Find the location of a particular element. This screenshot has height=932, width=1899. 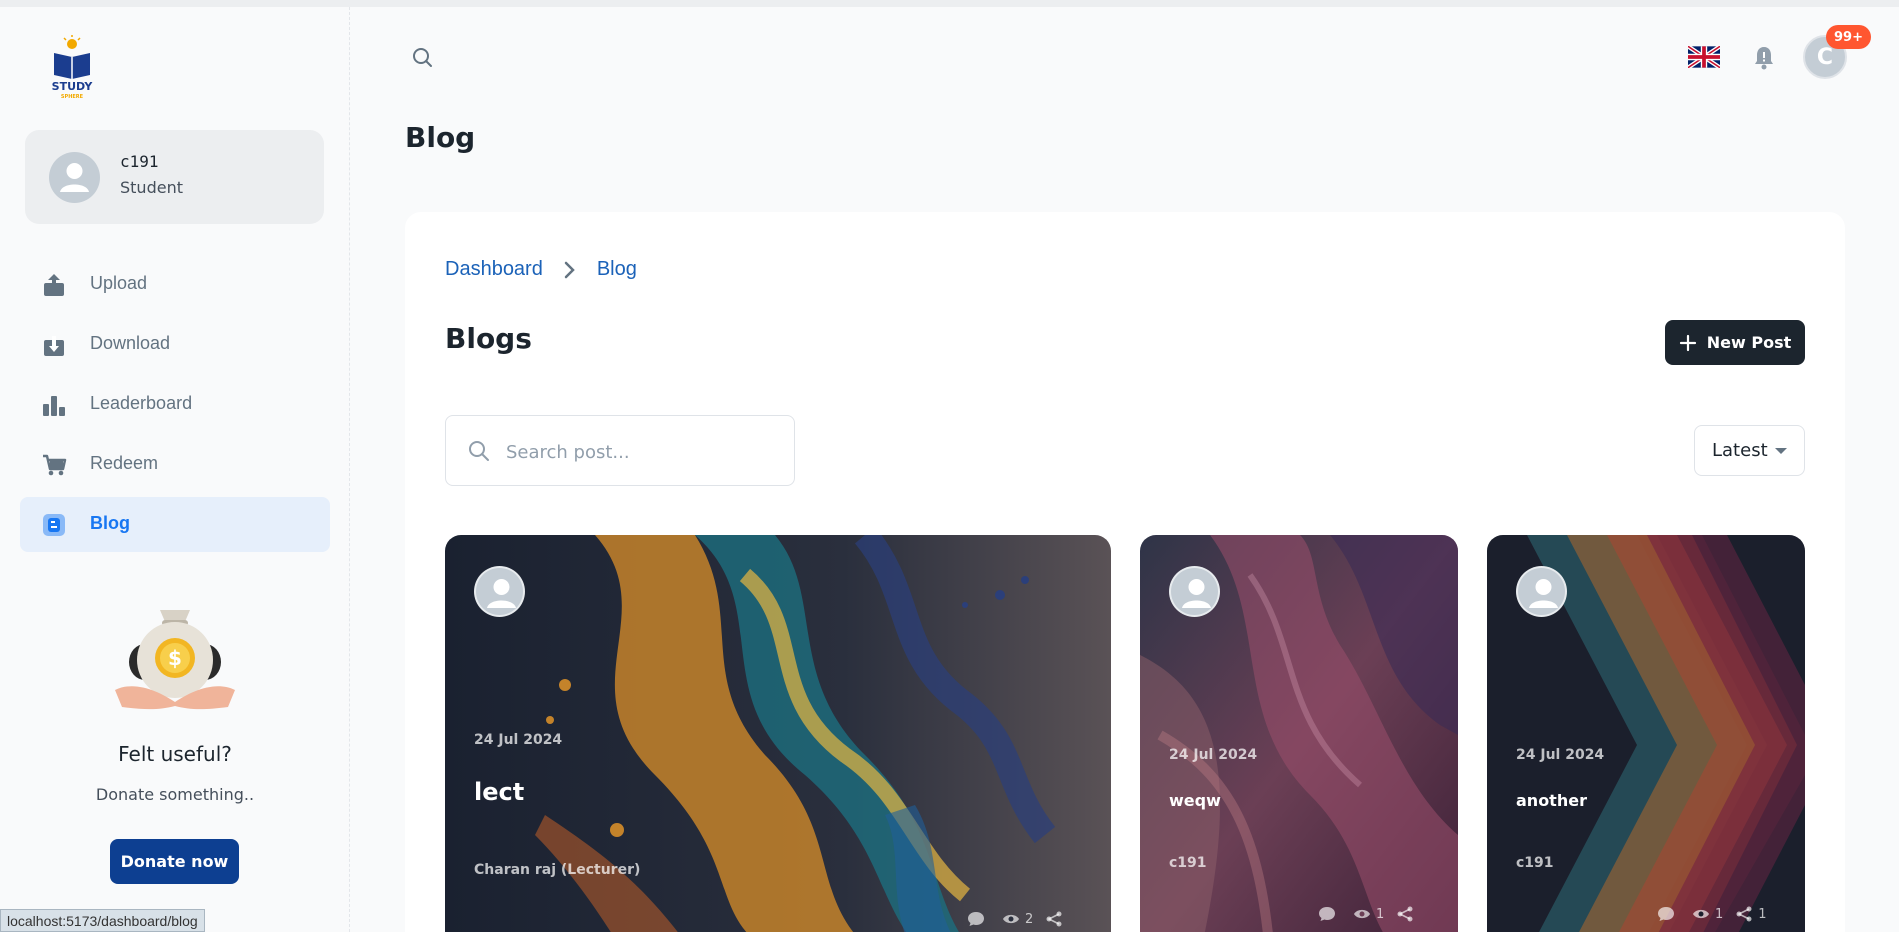

status-bar-url: localhost:5173/dashboard/blog is located at coordinates (102, 920).